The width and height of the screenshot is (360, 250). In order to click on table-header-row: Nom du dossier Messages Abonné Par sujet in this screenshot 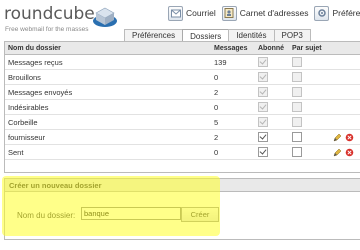, I will do `click(182, 48)`.